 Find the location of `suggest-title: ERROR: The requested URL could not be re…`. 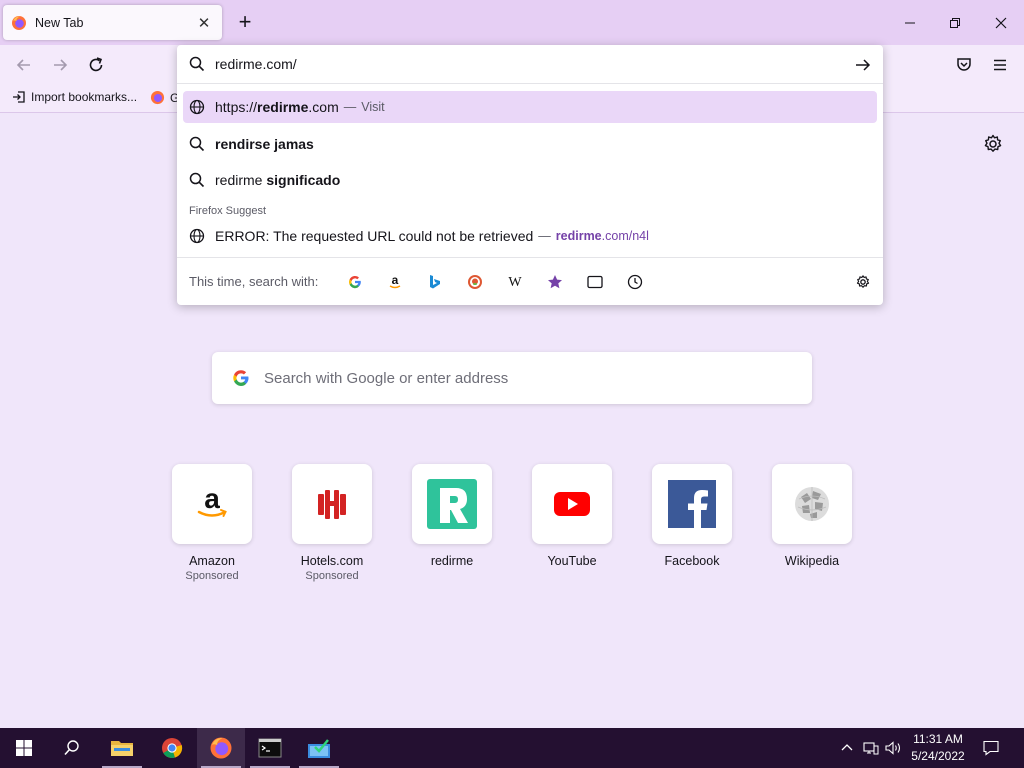

suggest-title: ERROR: The requested URL could not be re… is located at coordinates (374, 236).